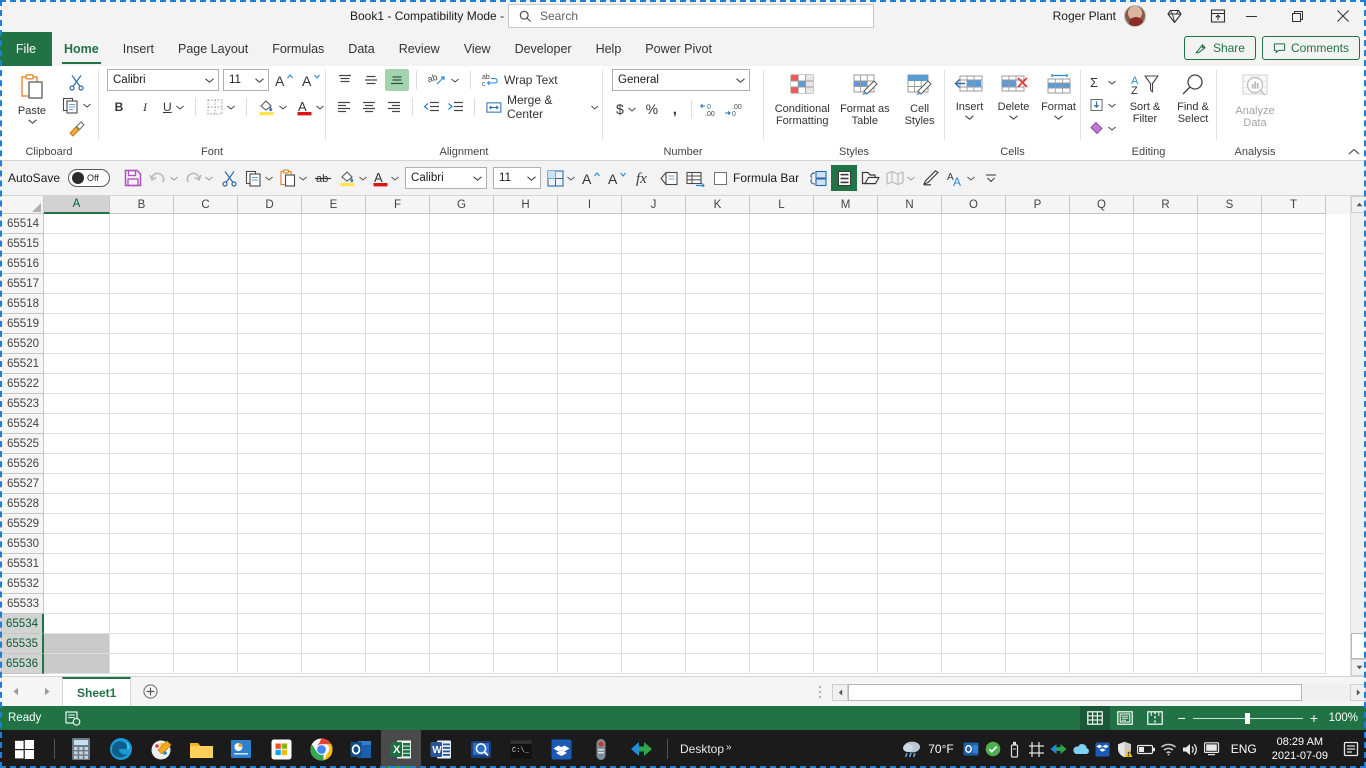 This screenshot has height=768, width=1366. Describe the element at coordinates (846, 664) in the screenshot. I see `cell-M65536` at that location.